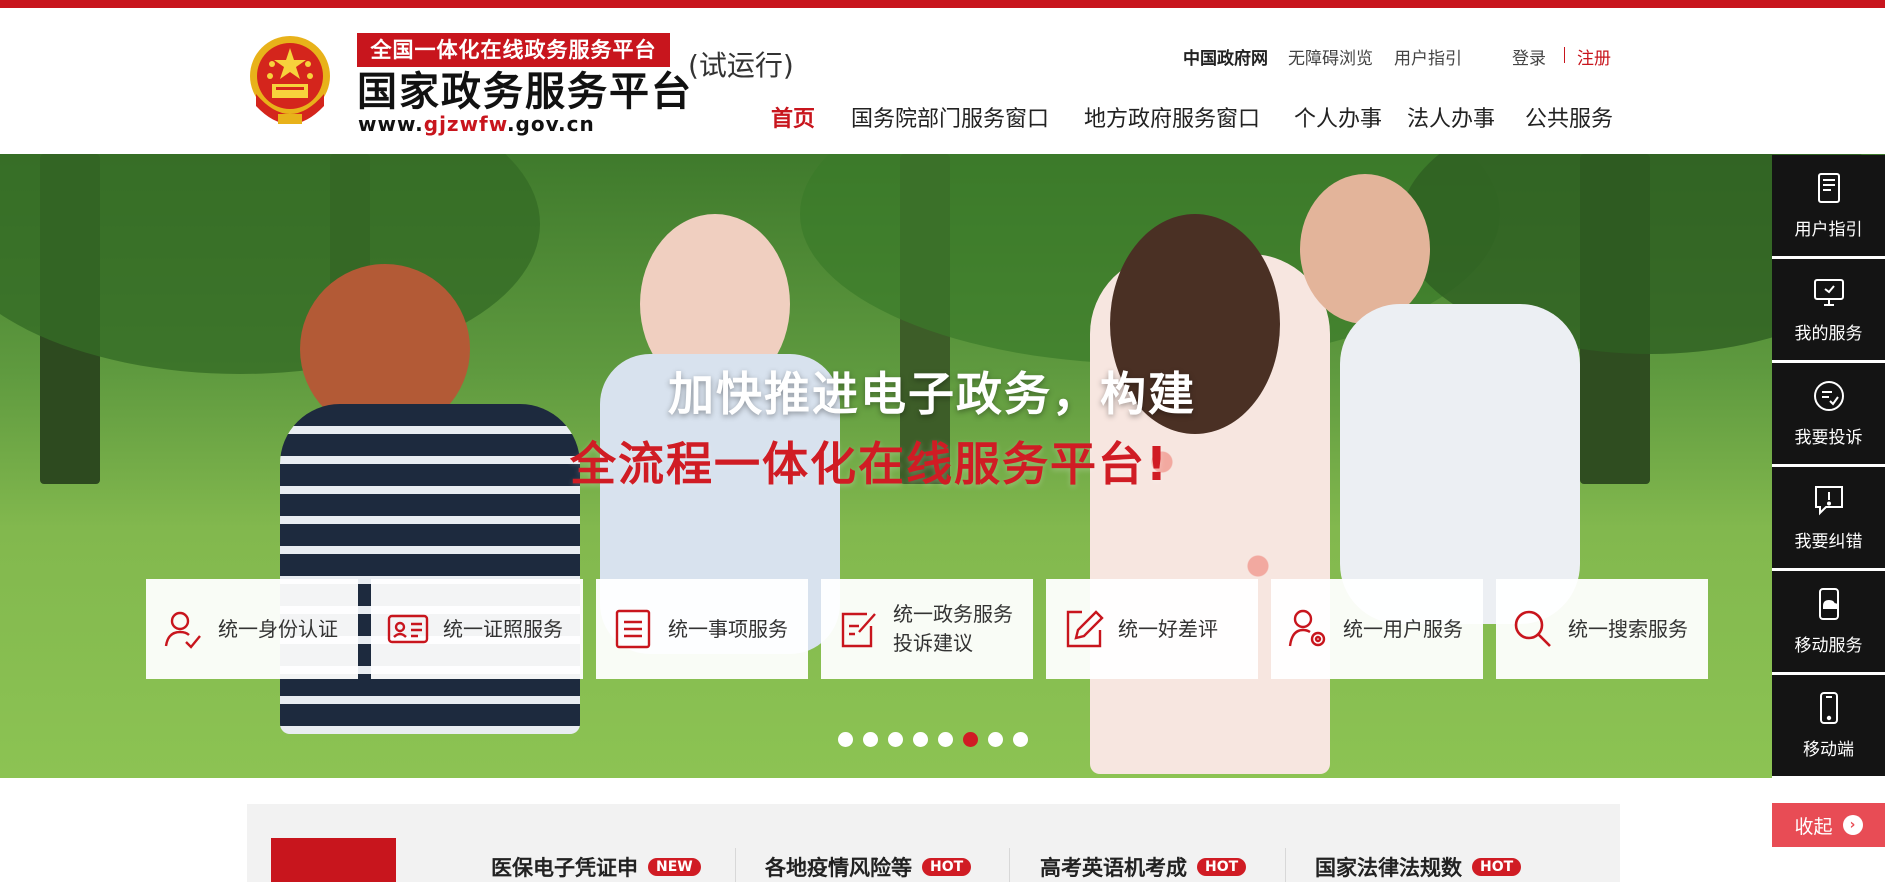 Image resolution: width=1885 pixels, height=882 pixels. I want to click on document-list-icon, so click(633, 629).